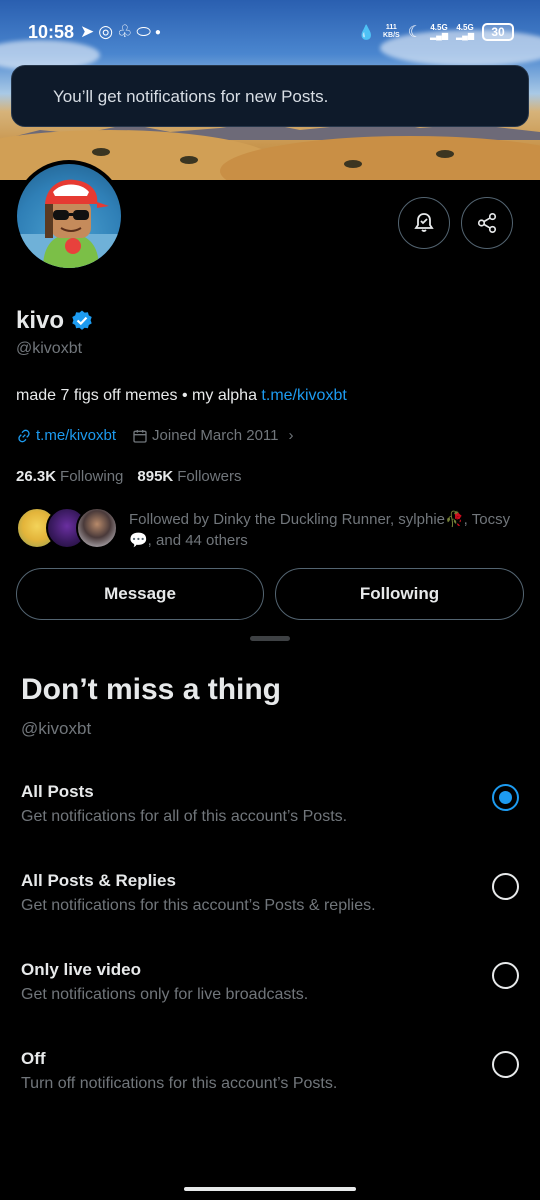 The height and width of the screenshot is (1200, 540). I want to click on message-button: Message, so click(140, 594).